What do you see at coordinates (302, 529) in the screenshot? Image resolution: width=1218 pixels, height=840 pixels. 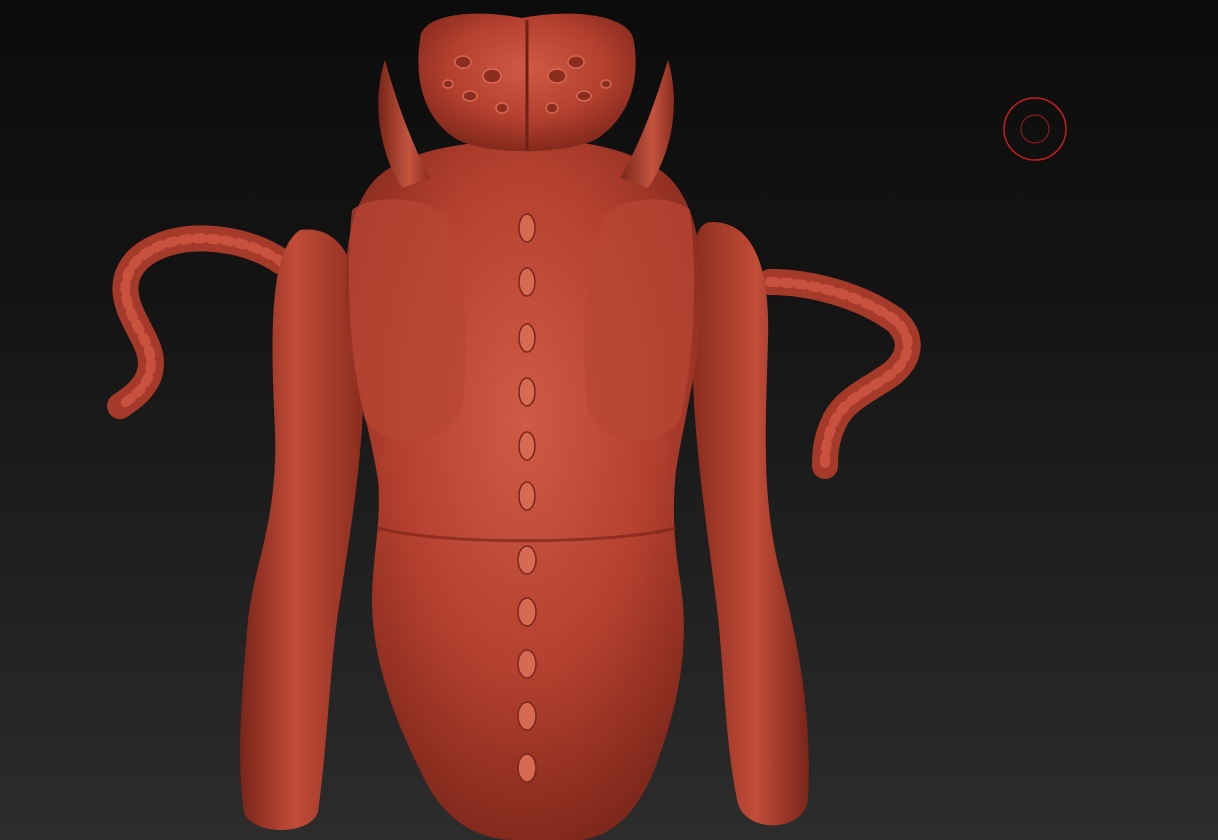 I see `left-arm` at bounding box center [302, 529].